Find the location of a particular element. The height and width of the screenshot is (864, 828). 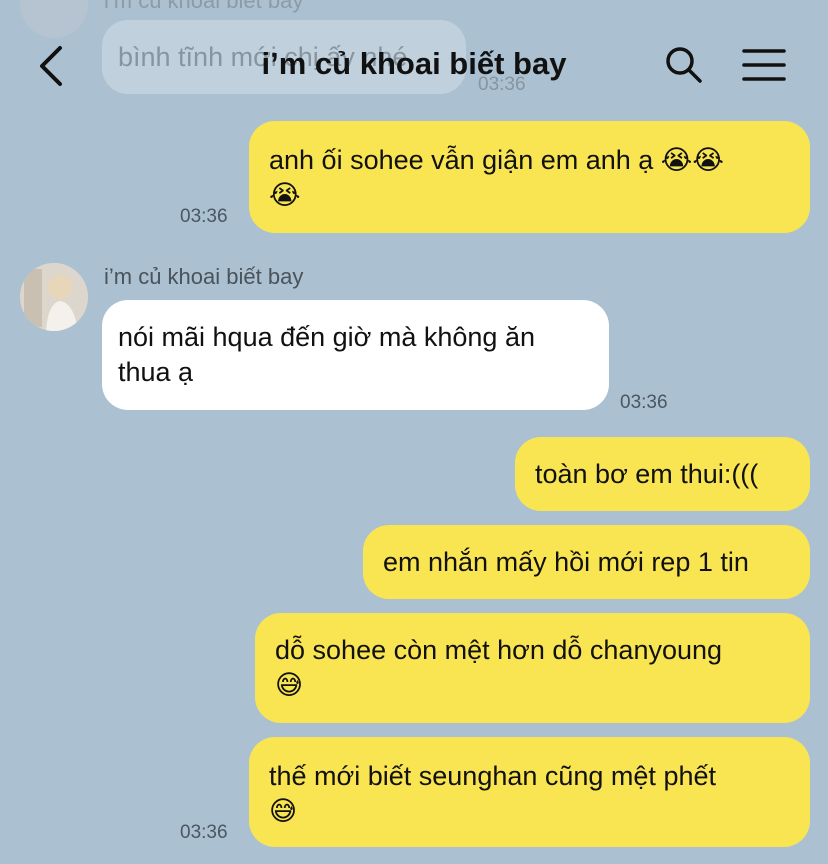

outgoing-message-bubble: thế mới biết seunghan cũng mệt phết 😅 is located at coordinates (529, 792).